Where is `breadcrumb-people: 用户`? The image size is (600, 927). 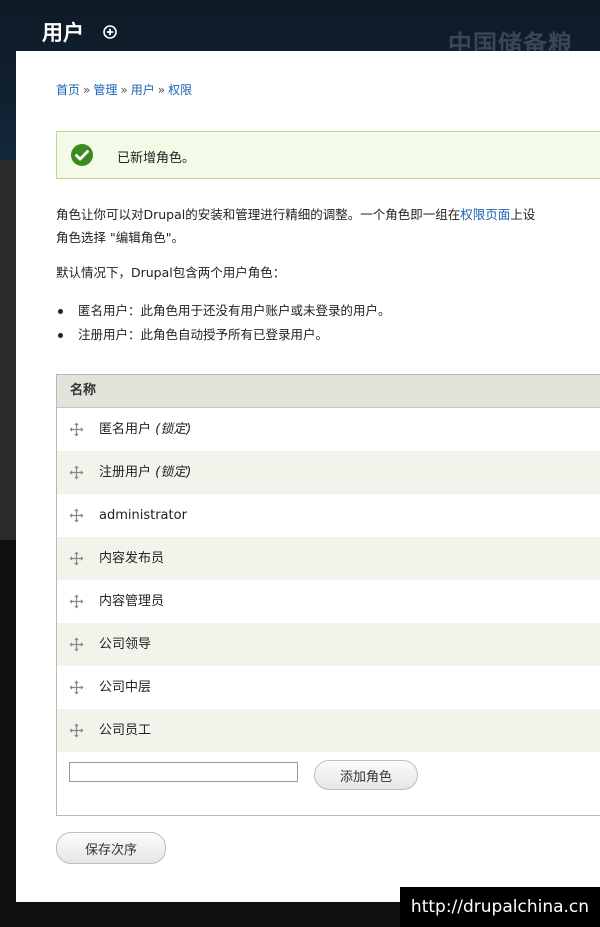 breadcrumb-people: 用户 is located at coordinates (143, 90).